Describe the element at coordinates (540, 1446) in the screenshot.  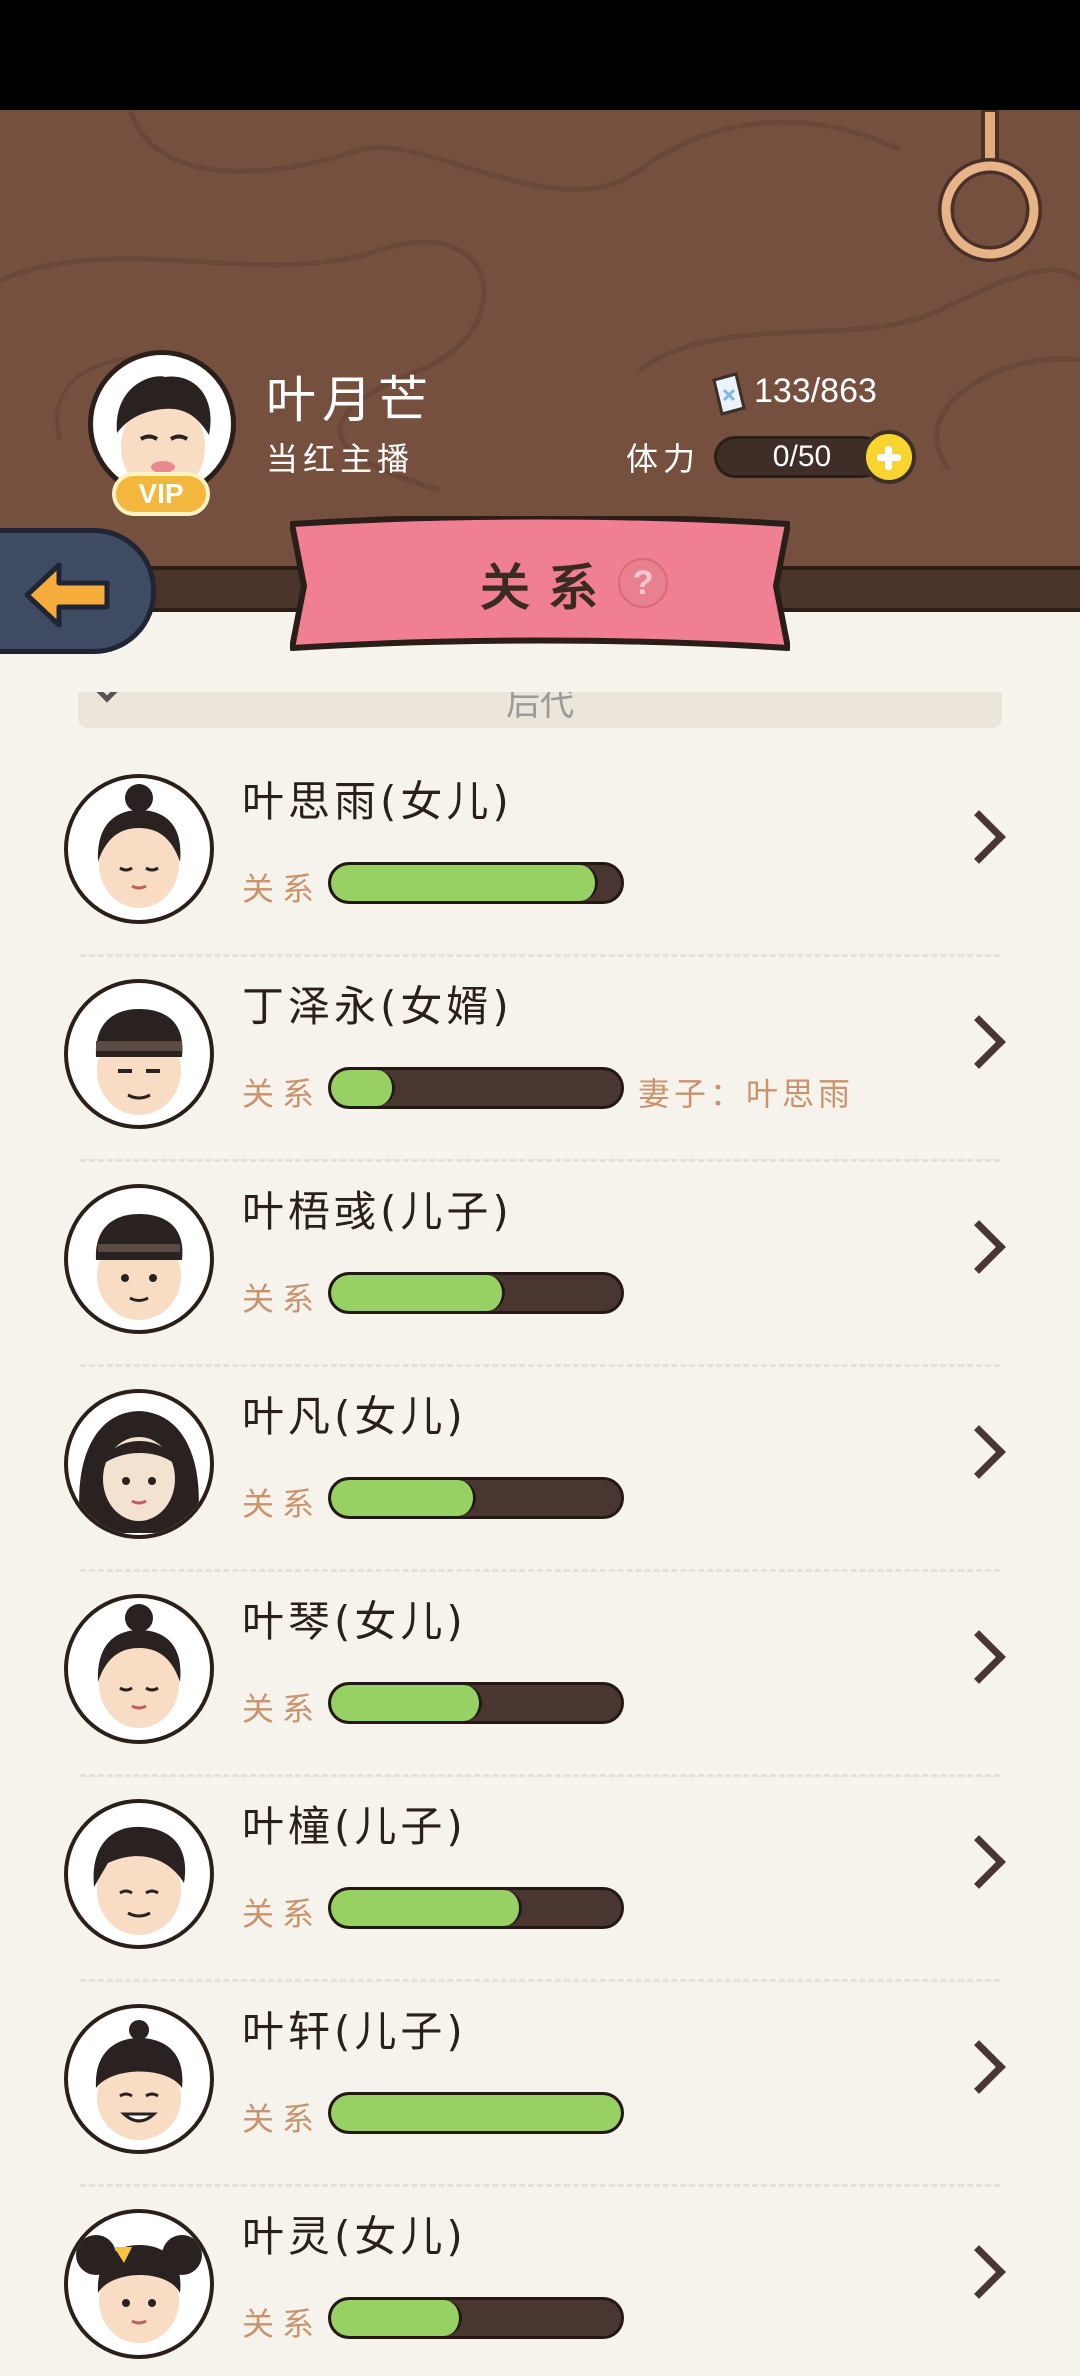
I see `relation-row: 叶凡(女儿) 关系` at that location.